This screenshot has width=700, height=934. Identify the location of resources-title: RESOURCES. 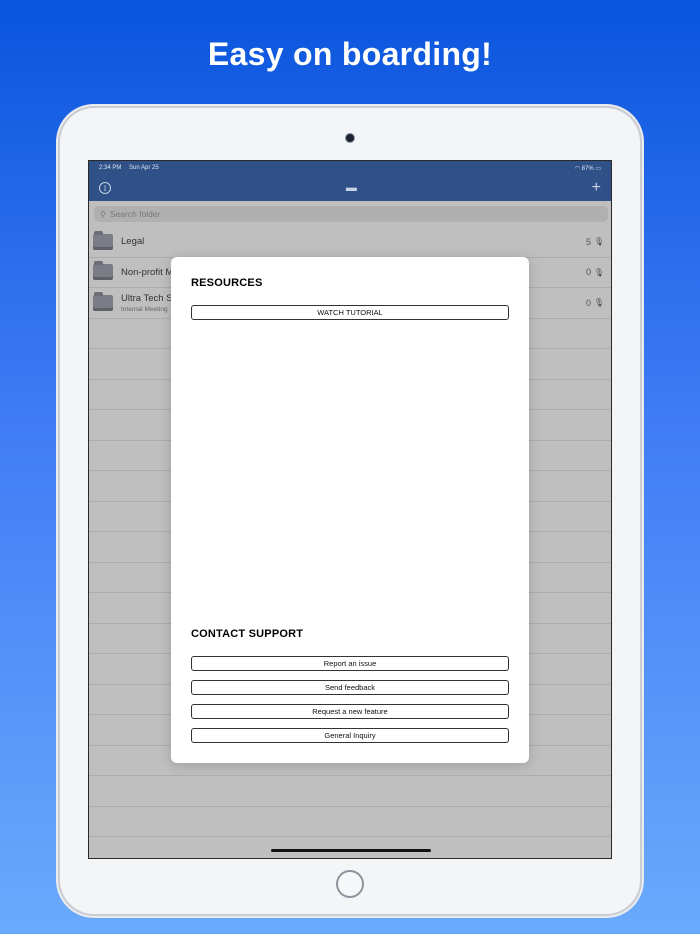
(227, 283).